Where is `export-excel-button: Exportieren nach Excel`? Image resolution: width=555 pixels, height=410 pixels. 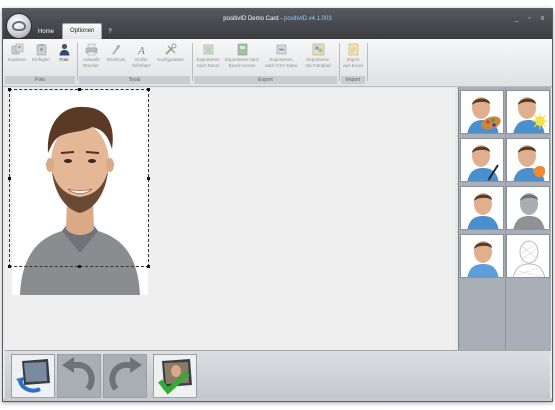 export-excel-button: Exportieren nach Excel is located at coordinates (208, 55).